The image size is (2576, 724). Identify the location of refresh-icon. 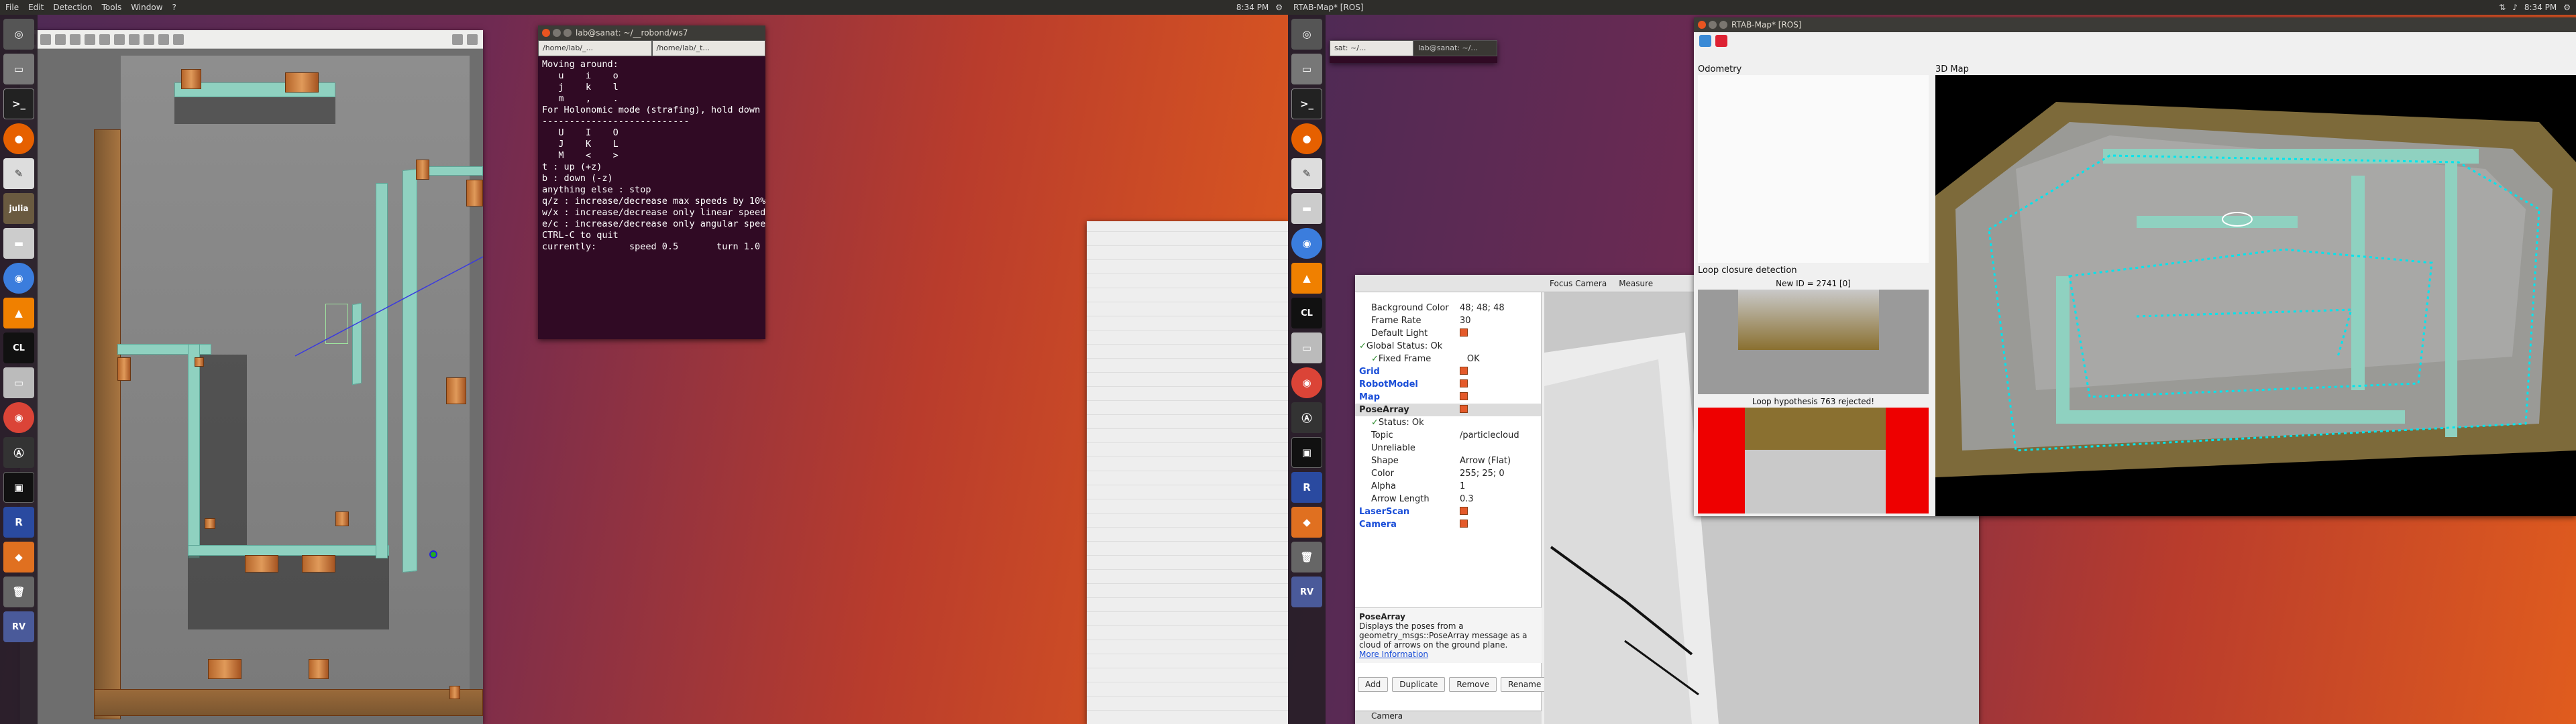
(1705, 41).